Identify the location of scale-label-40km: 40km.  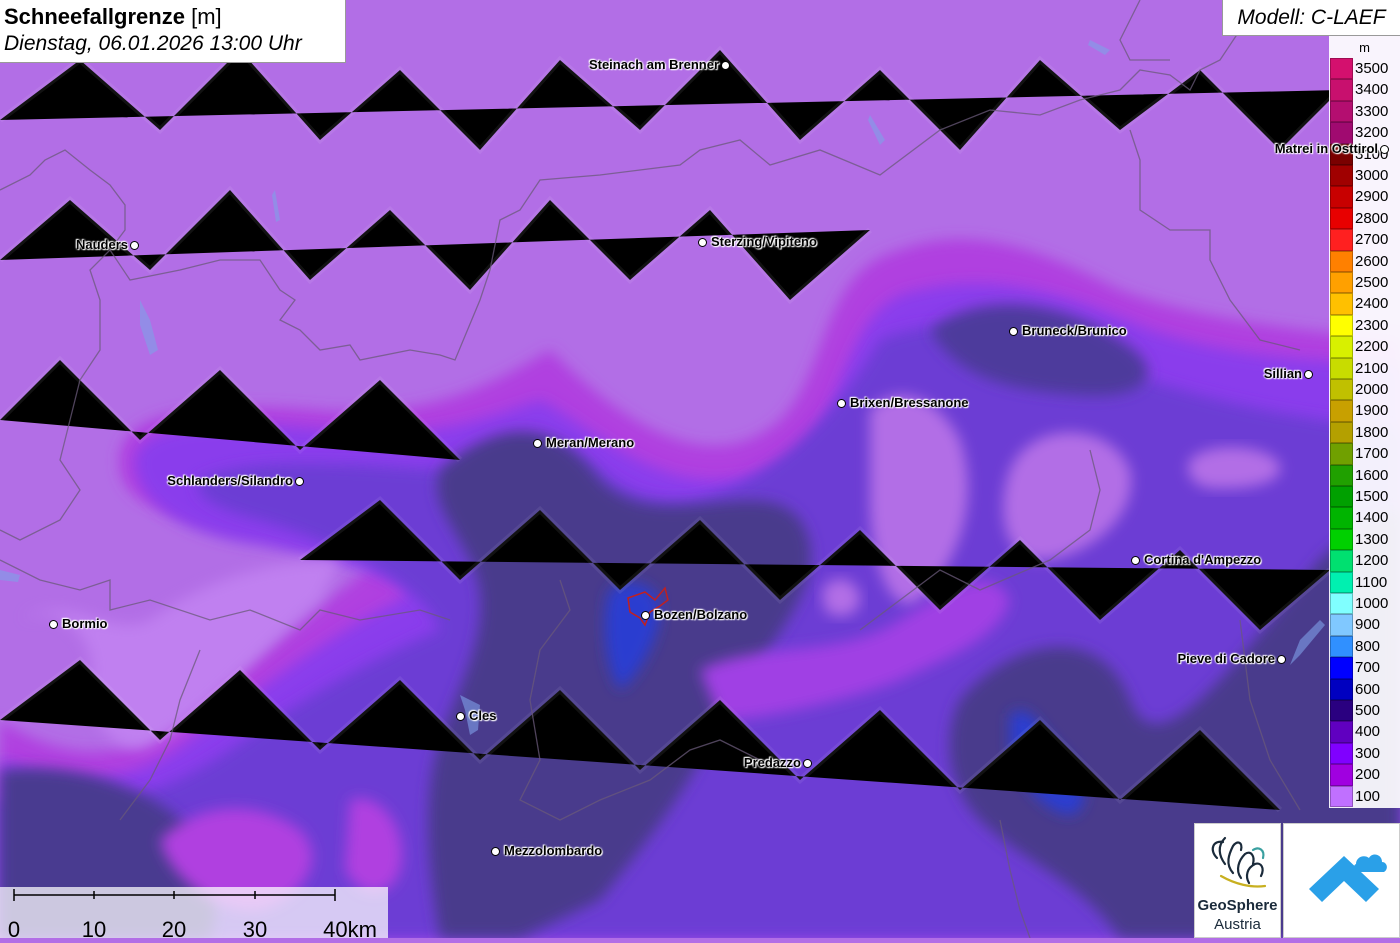
(350, 929).